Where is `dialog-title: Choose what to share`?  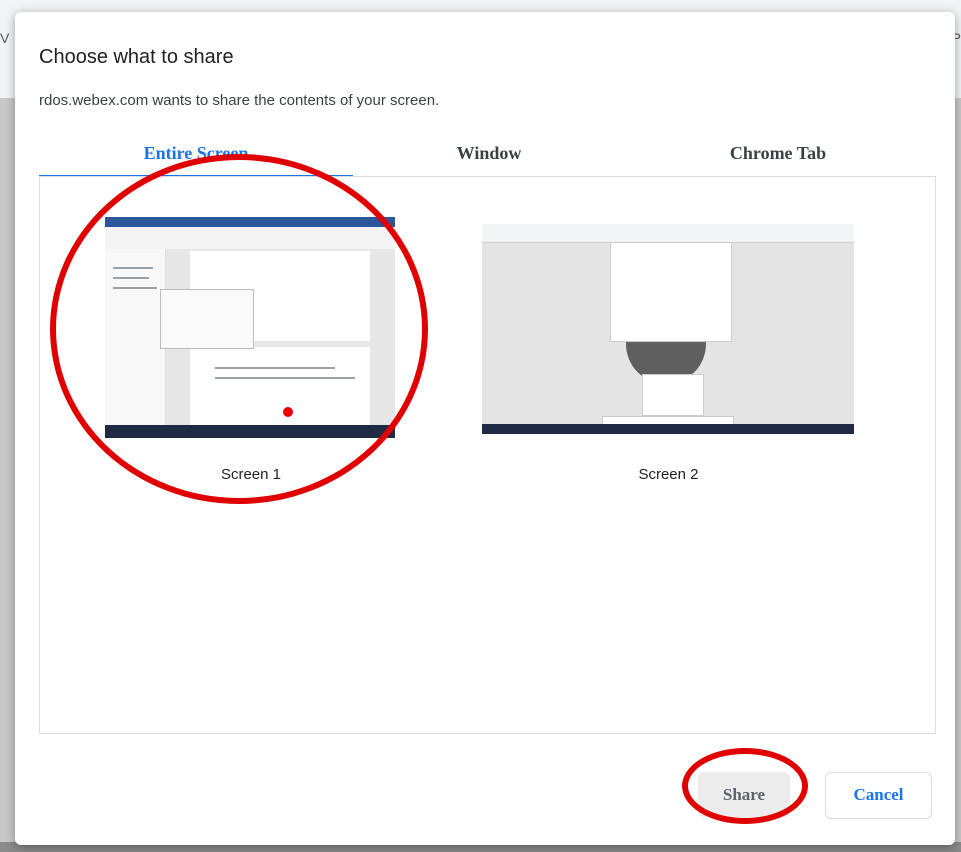 dialog-title: Choose what to share is located at coordinates (136, 57).